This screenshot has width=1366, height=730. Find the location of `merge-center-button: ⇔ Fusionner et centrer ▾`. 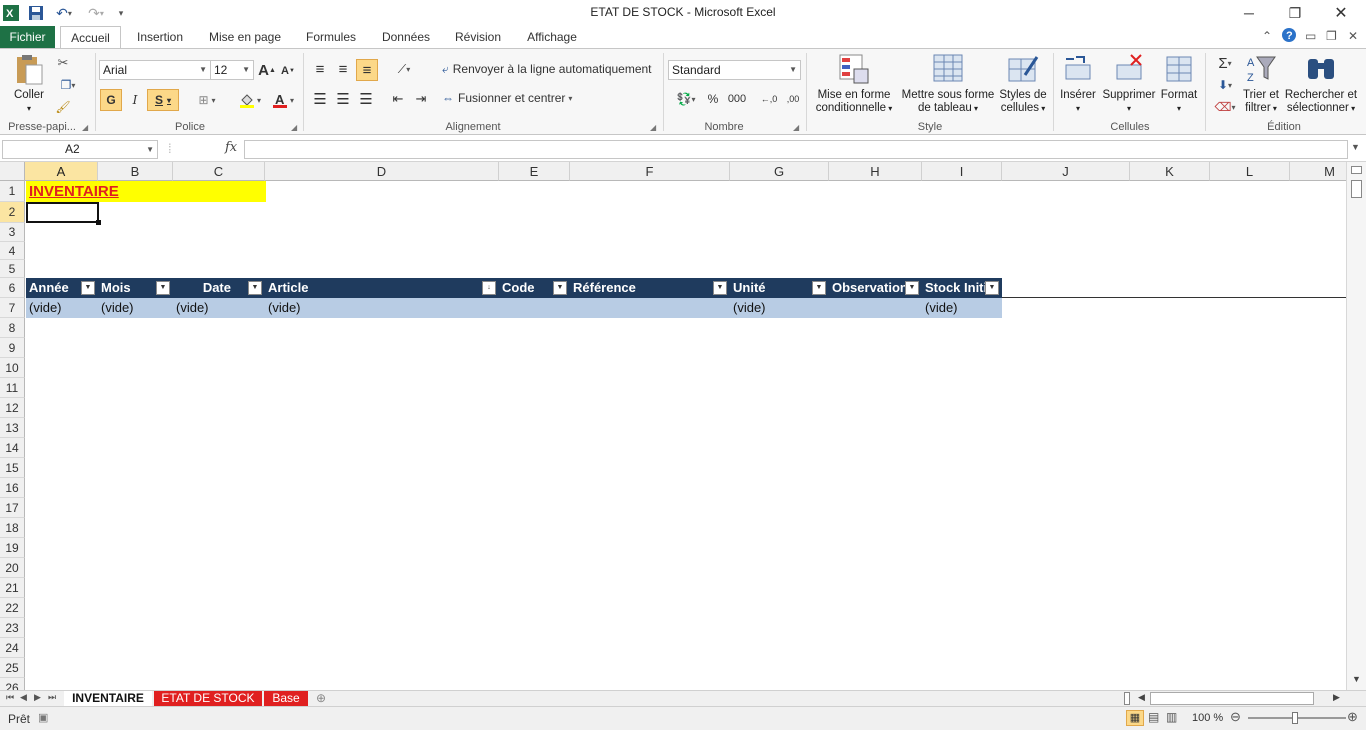

merge-center-button: ⇔ Fusionner et centrer ▾ is located at coordinates (507, 98).